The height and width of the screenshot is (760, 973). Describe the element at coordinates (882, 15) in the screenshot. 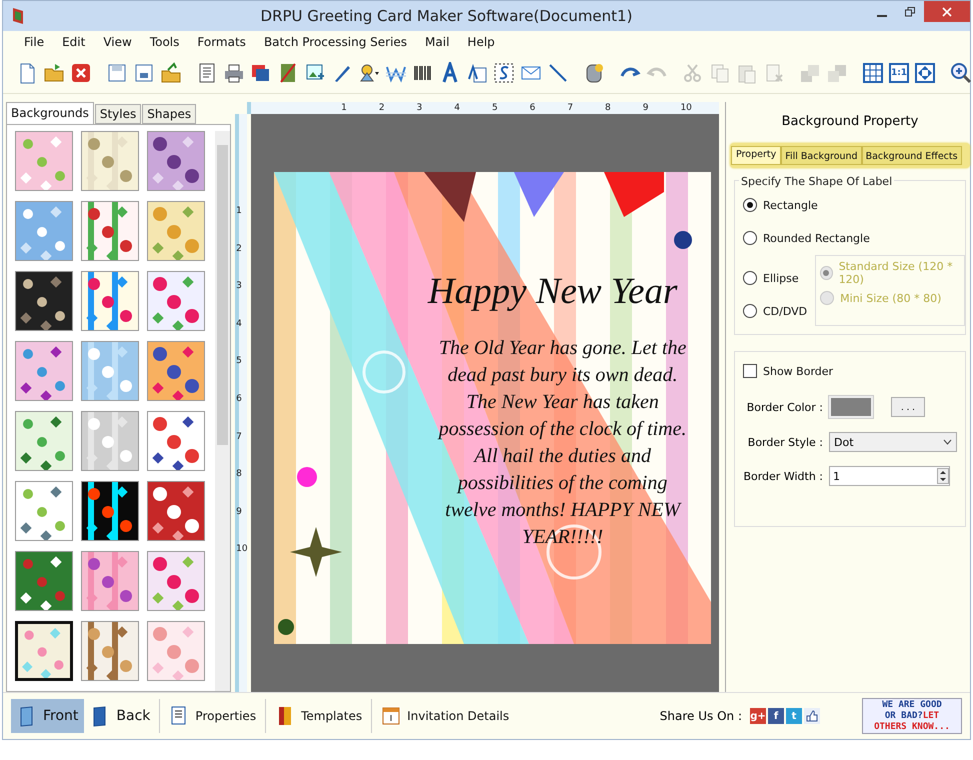

I see `minimize-icon` at that location.